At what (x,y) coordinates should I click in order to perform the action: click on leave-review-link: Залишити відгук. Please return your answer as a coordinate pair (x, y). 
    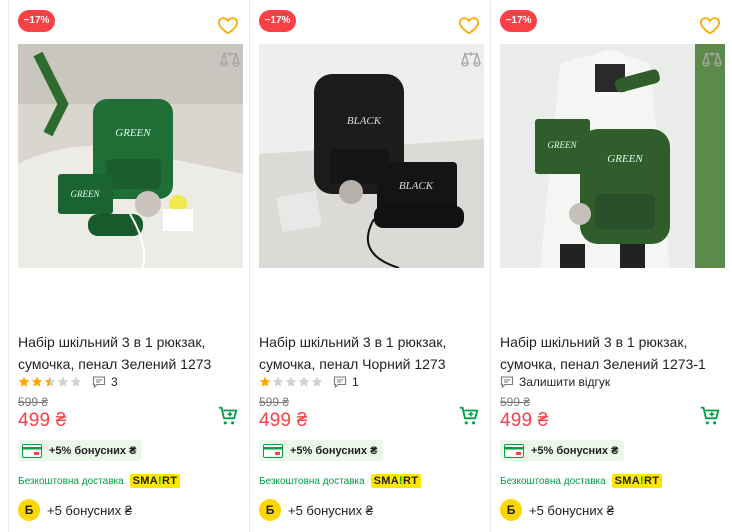
    Looking at the image, I should click on (564, 382).